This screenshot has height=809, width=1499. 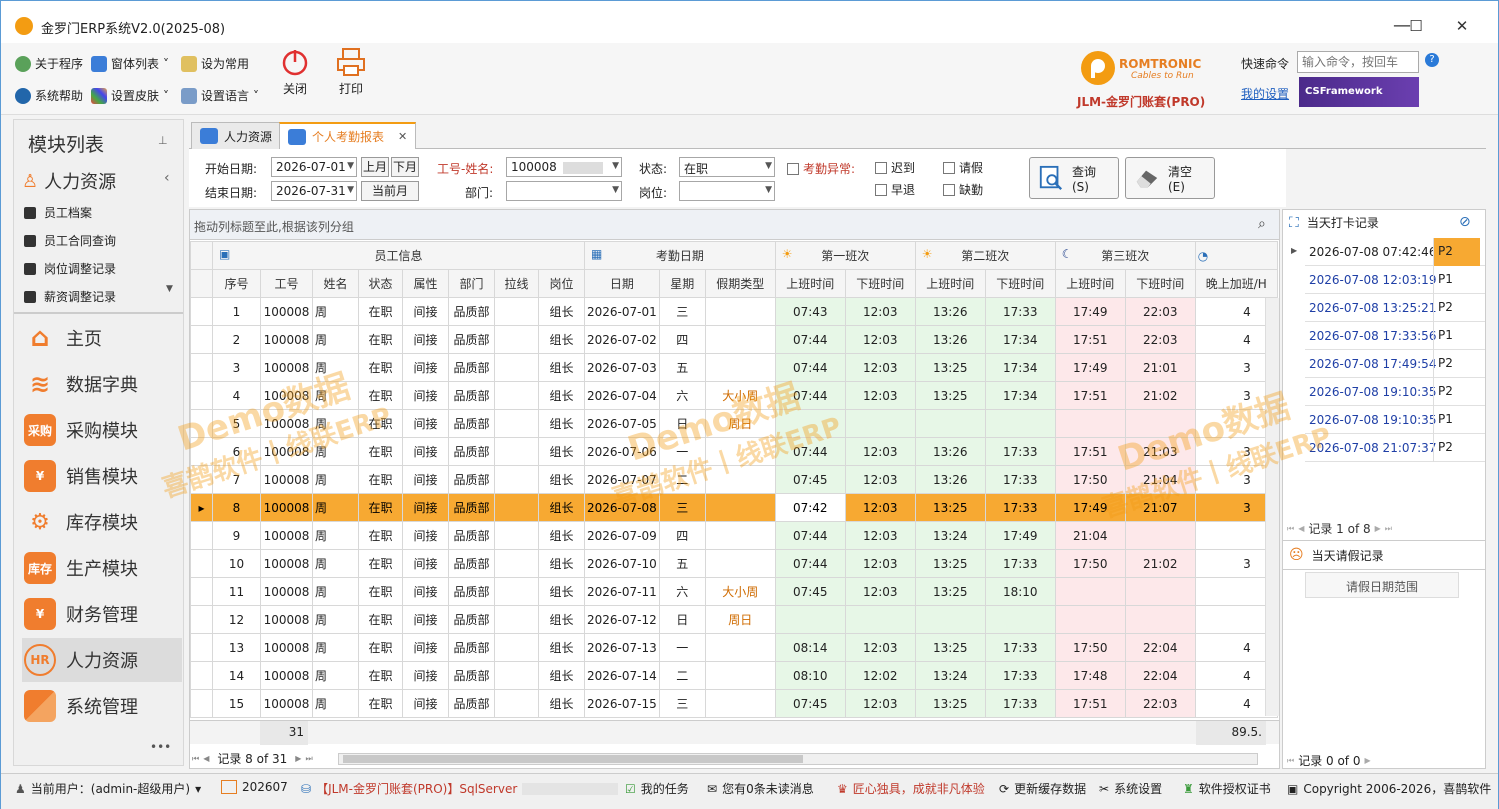 I want to click on current-month-button: 当前月, so click(x=390, y=191).